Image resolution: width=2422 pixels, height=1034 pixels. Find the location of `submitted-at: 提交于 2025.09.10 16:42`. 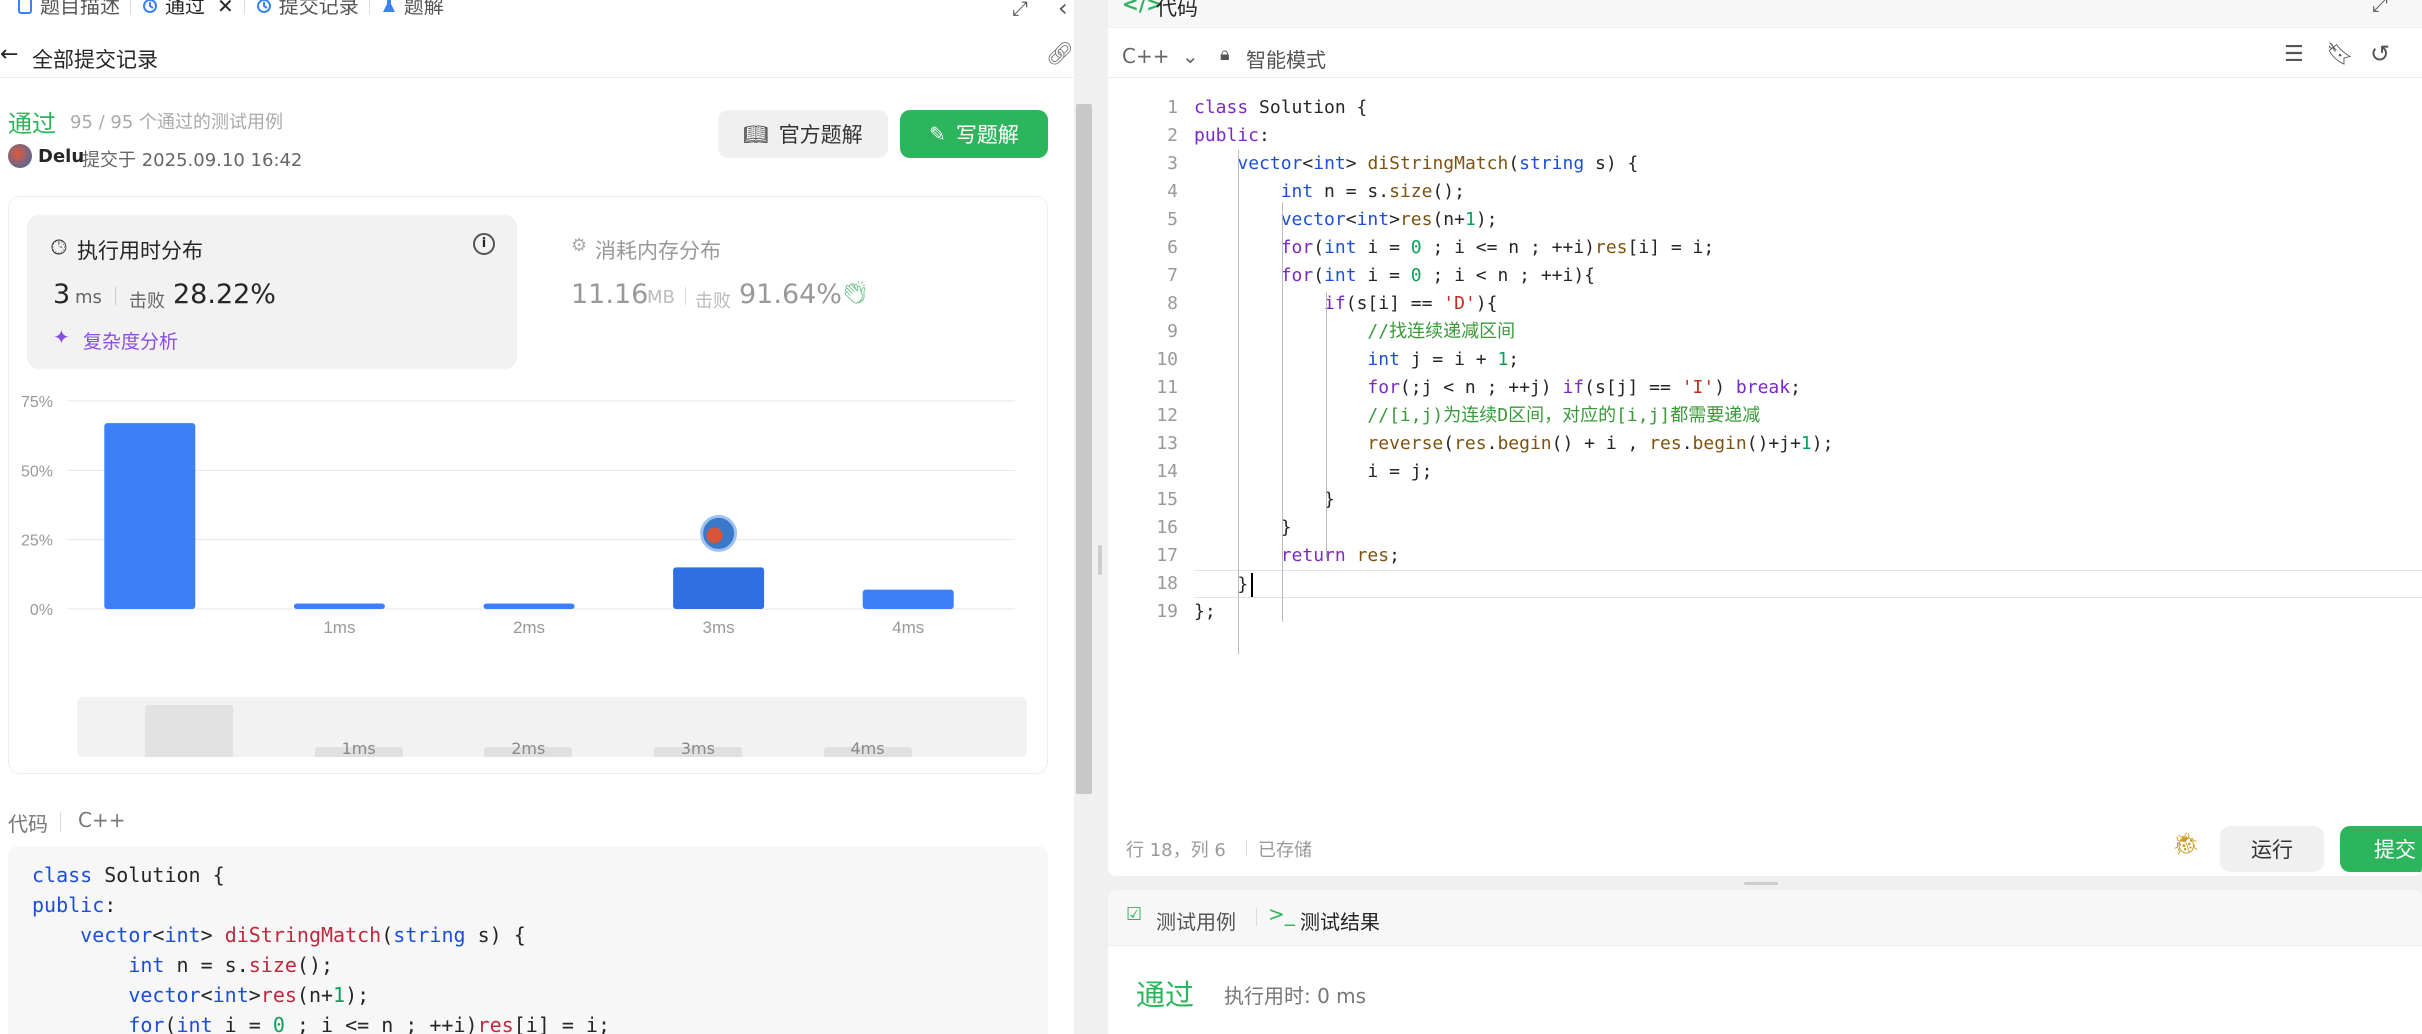

submitted-at: 提交于 2025.09.10 16:42 is located at coordinates (192, 160).